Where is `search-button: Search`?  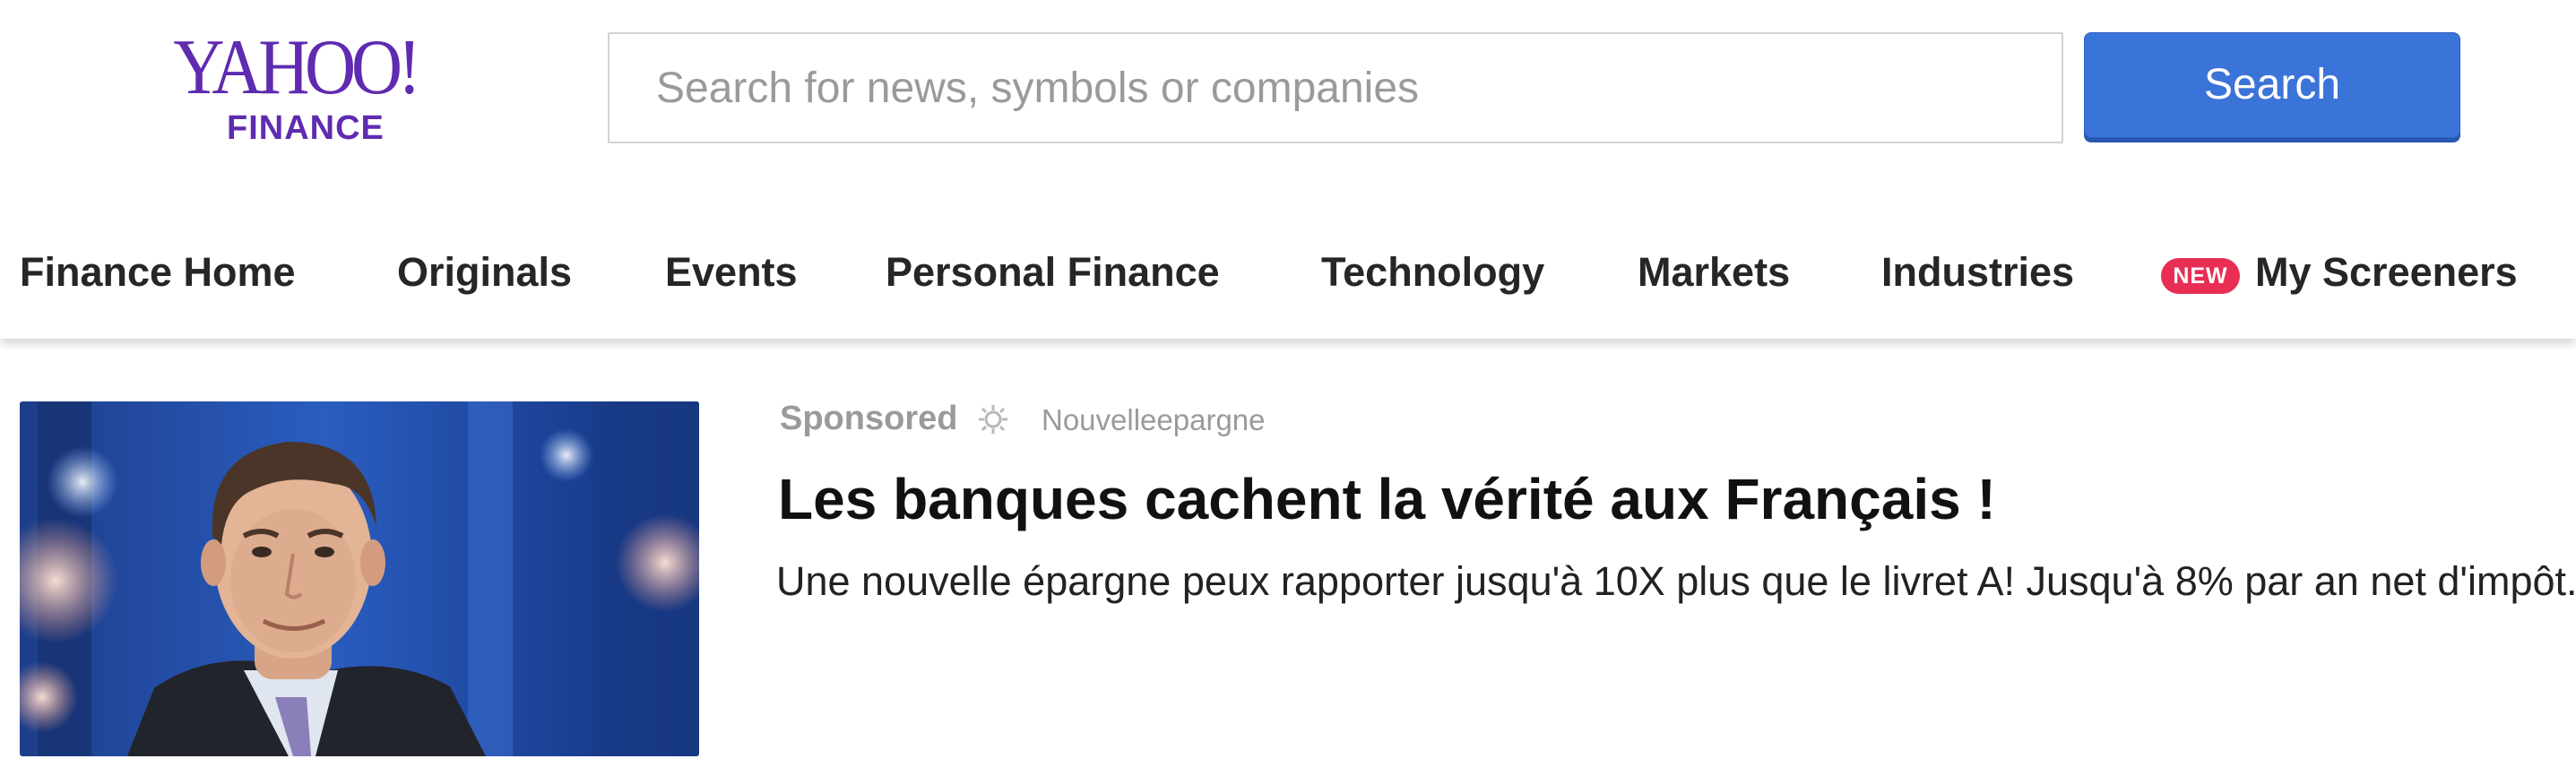 search-button: Search is located at coordinates (2272, 85).